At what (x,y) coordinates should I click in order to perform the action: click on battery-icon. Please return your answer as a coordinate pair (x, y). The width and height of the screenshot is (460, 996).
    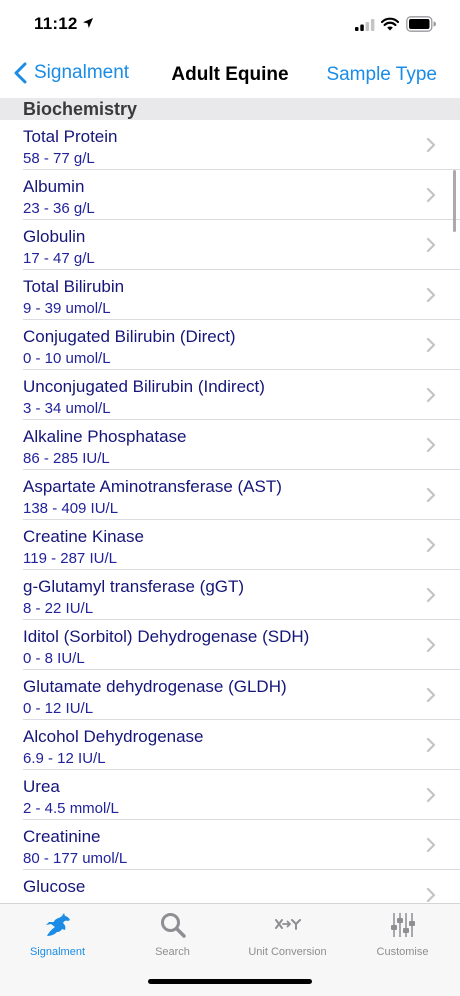
    Looking at the image, I should click on (421, 24).